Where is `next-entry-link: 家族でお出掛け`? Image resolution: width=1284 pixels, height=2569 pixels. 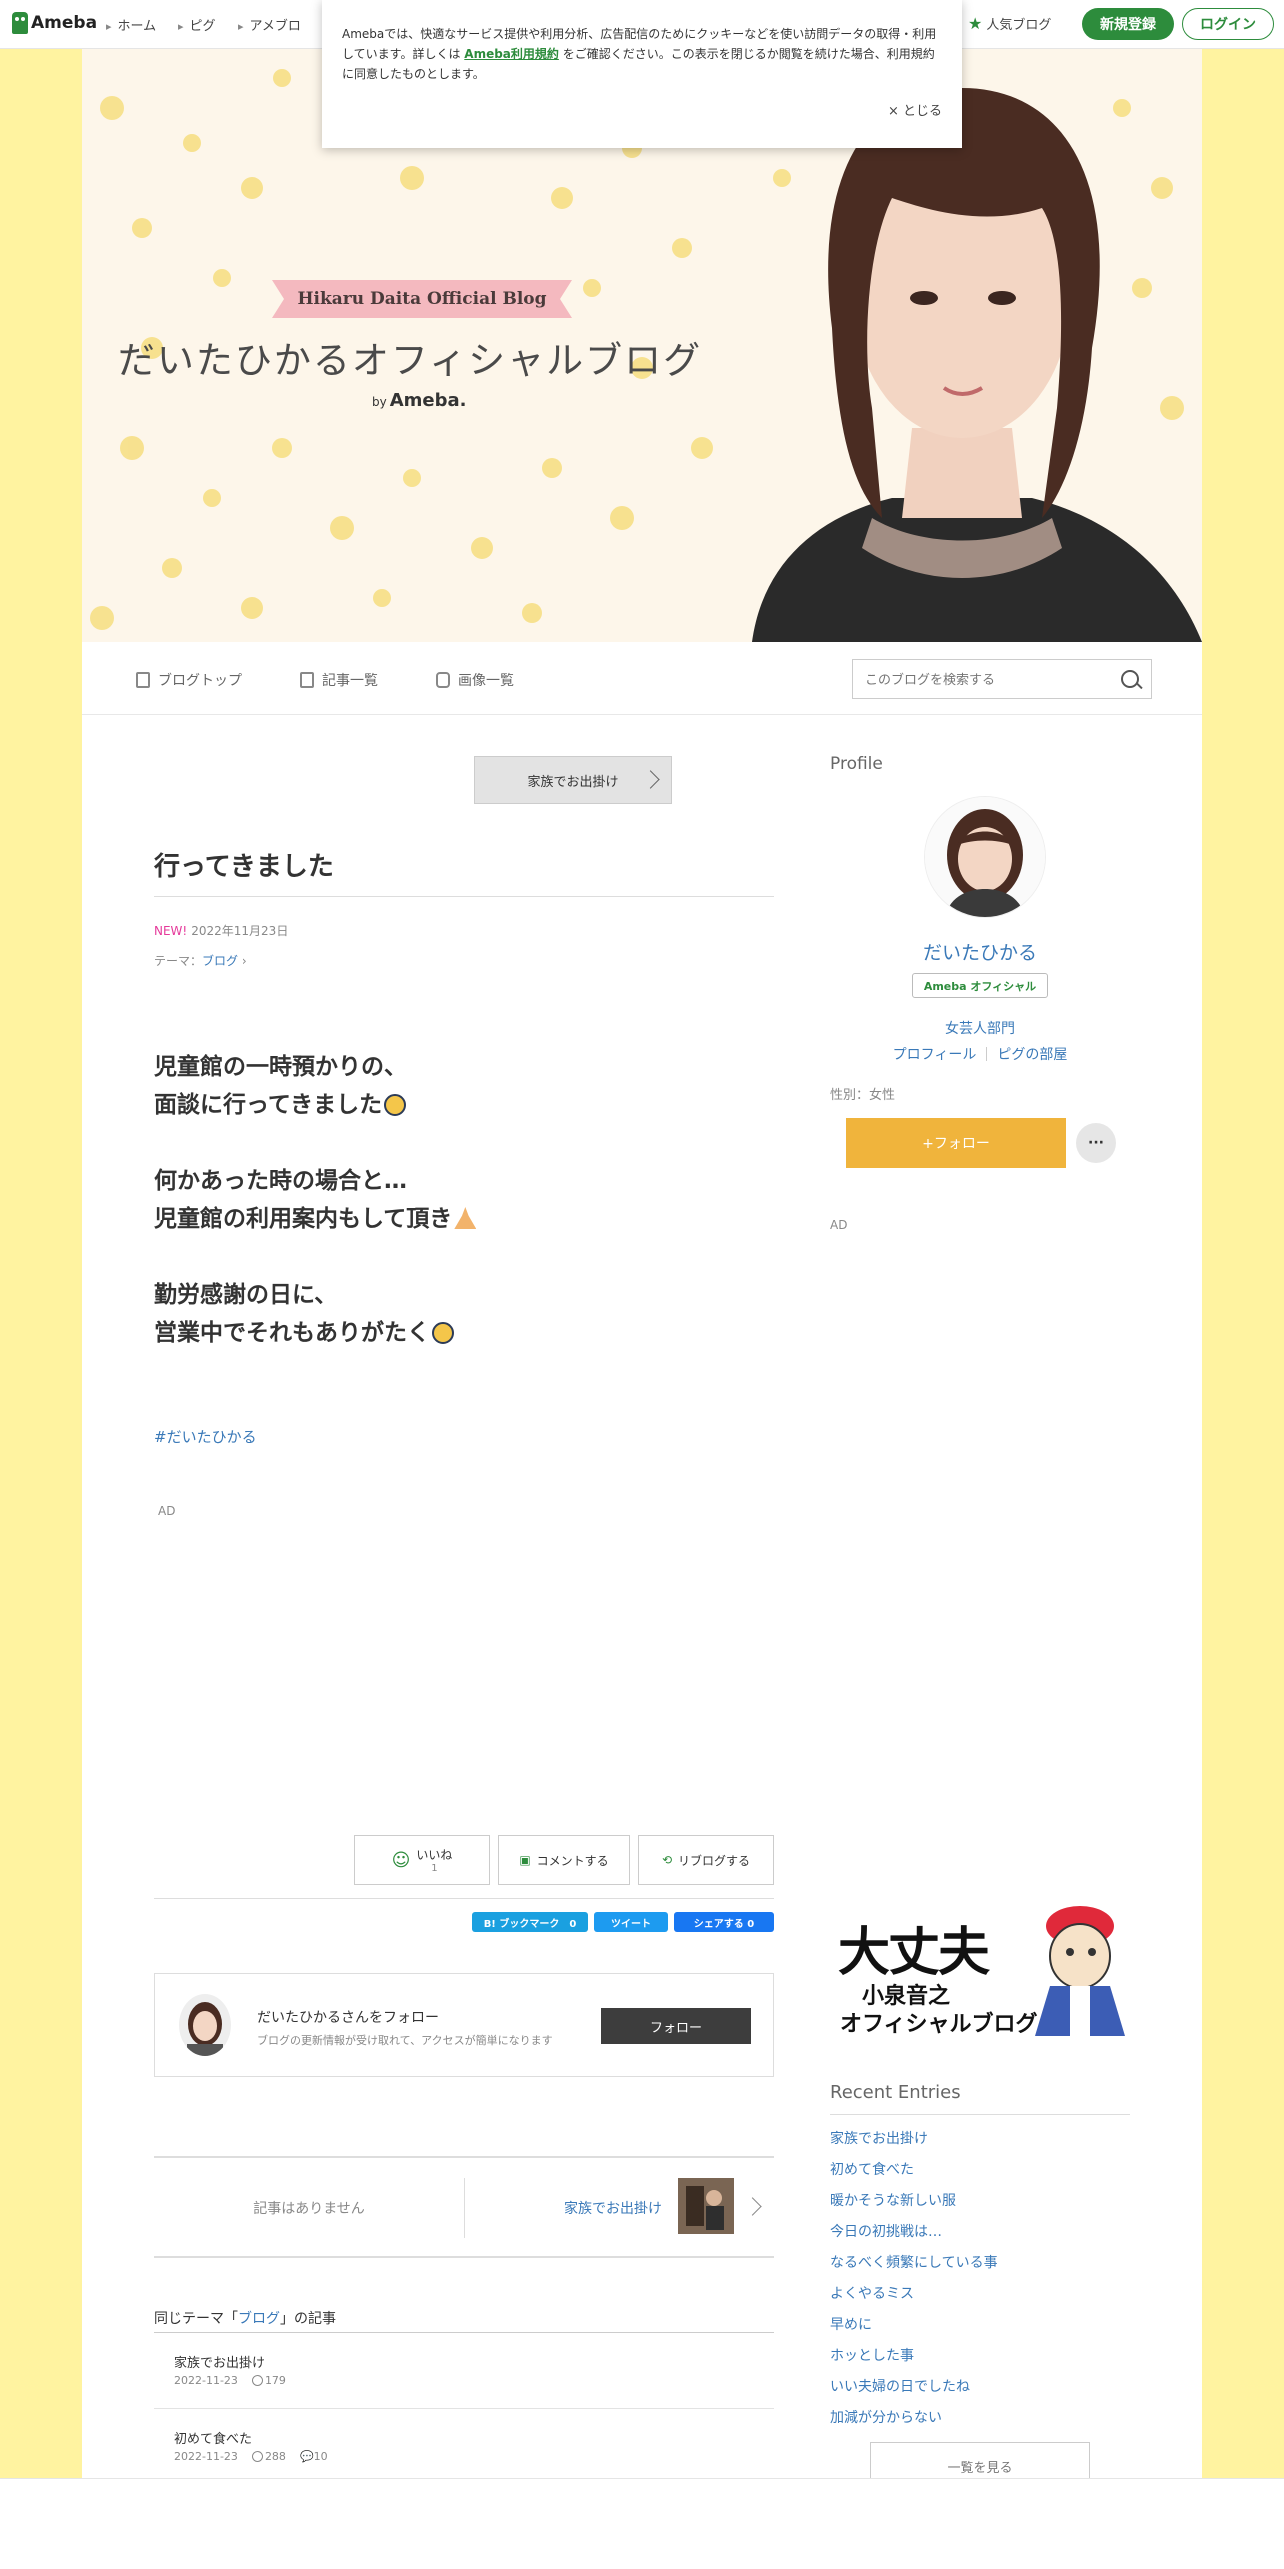
next-entry-link: 家族でお出掛け is located at coordinates (613, 2208).